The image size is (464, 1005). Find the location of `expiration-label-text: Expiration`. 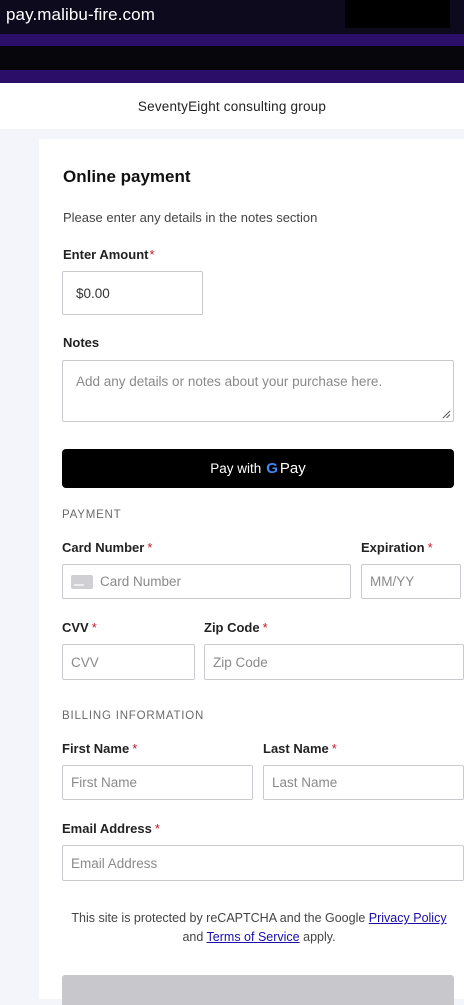

expiration-label-text: Expiration is located at coordinates (393, 547).